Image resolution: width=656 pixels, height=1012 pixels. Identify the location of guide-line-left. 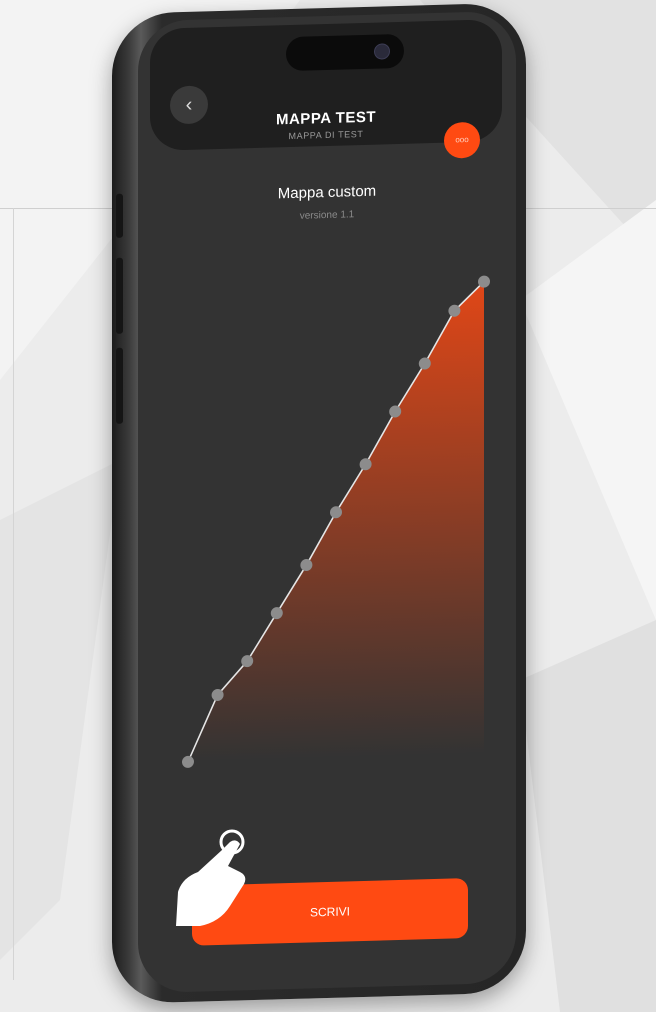
(13, 594).